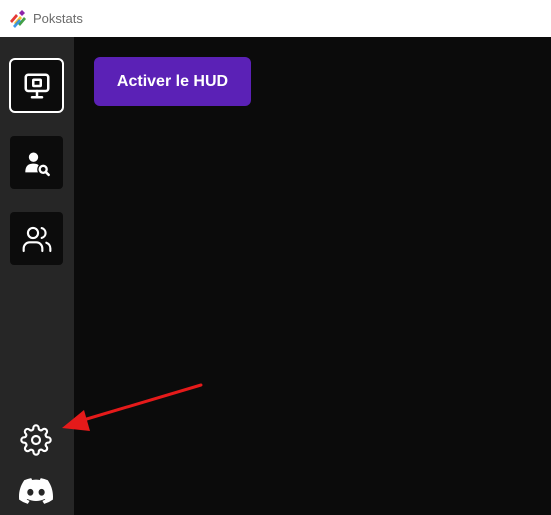  Describe the element at coordinates (18, 19) in the screenshot. I see `app-logo-icon` at that location.